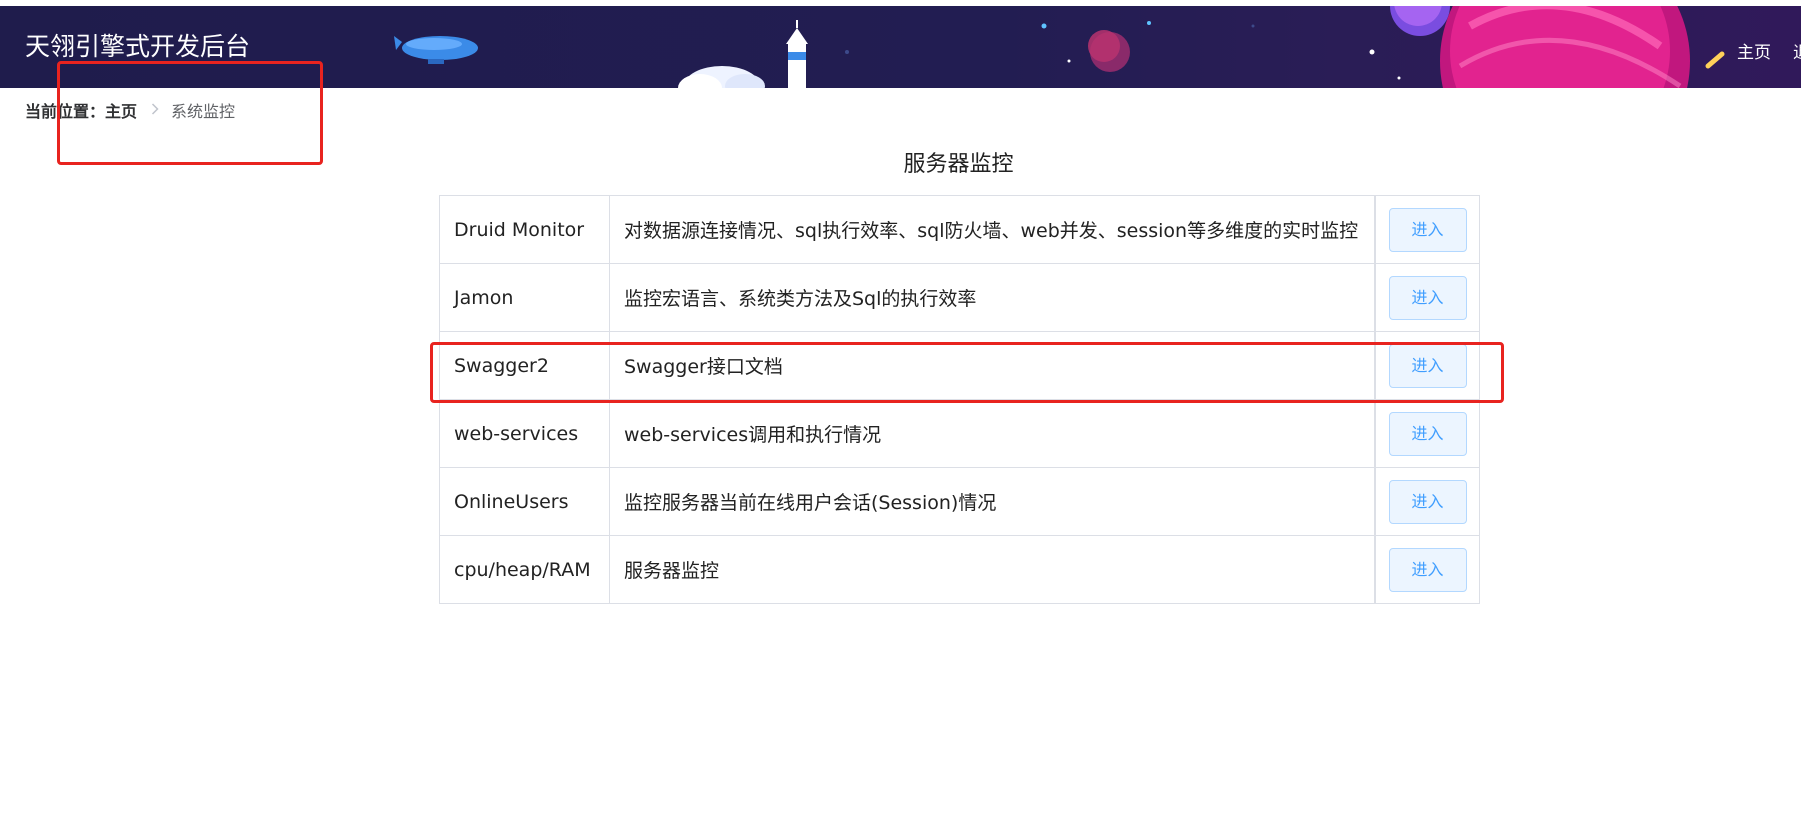 Image resolution: width=1801 pixels, height=839 pixels. I want to click on monitor-name: OnlineUsers, so click(524, 501).